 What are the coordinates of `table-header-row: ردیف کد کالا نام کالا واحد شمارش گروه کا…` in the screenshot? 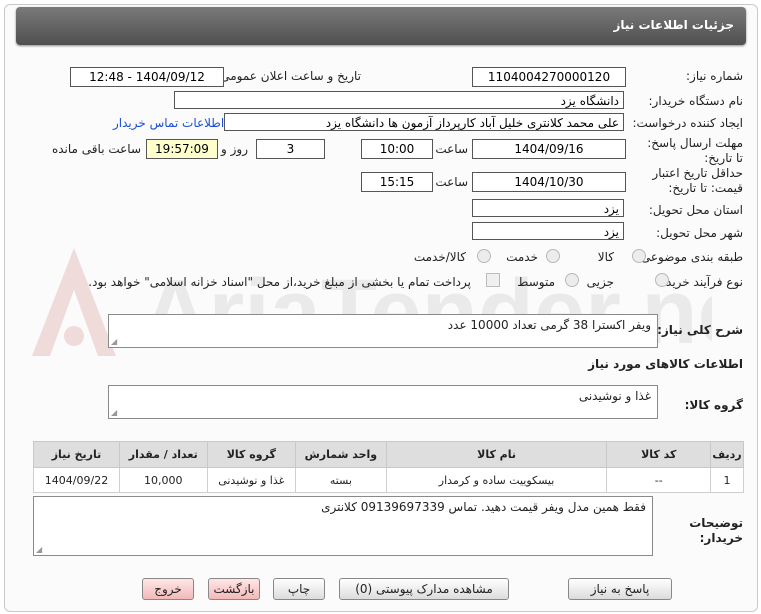 It's located at (388, 454).